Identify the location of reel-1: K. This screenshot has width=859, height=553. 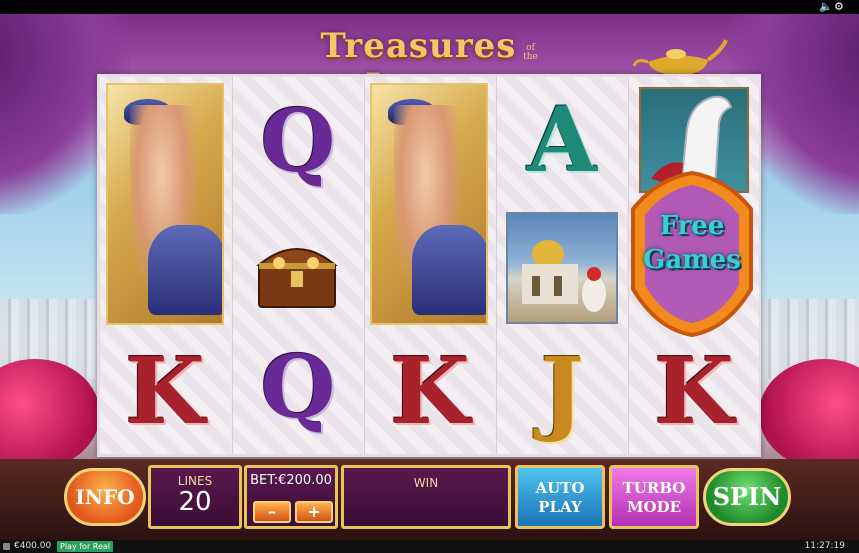
(165, 265).